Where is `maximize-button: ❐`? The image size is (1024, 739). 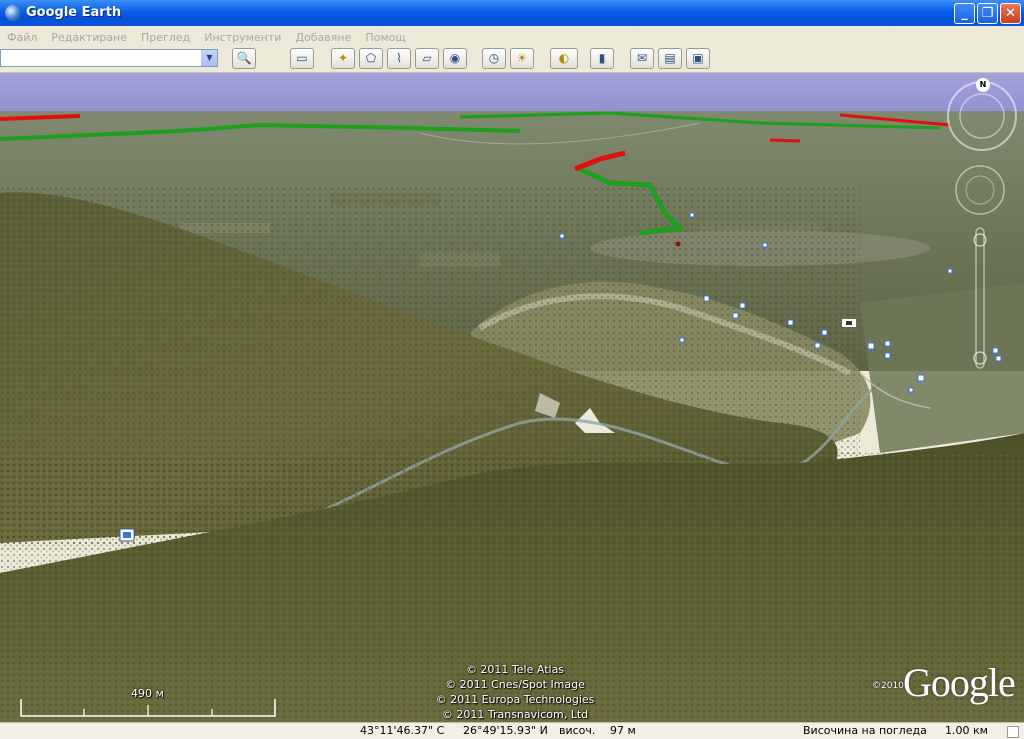 maximize-button: ❐ is located at coordinates (987, 13).